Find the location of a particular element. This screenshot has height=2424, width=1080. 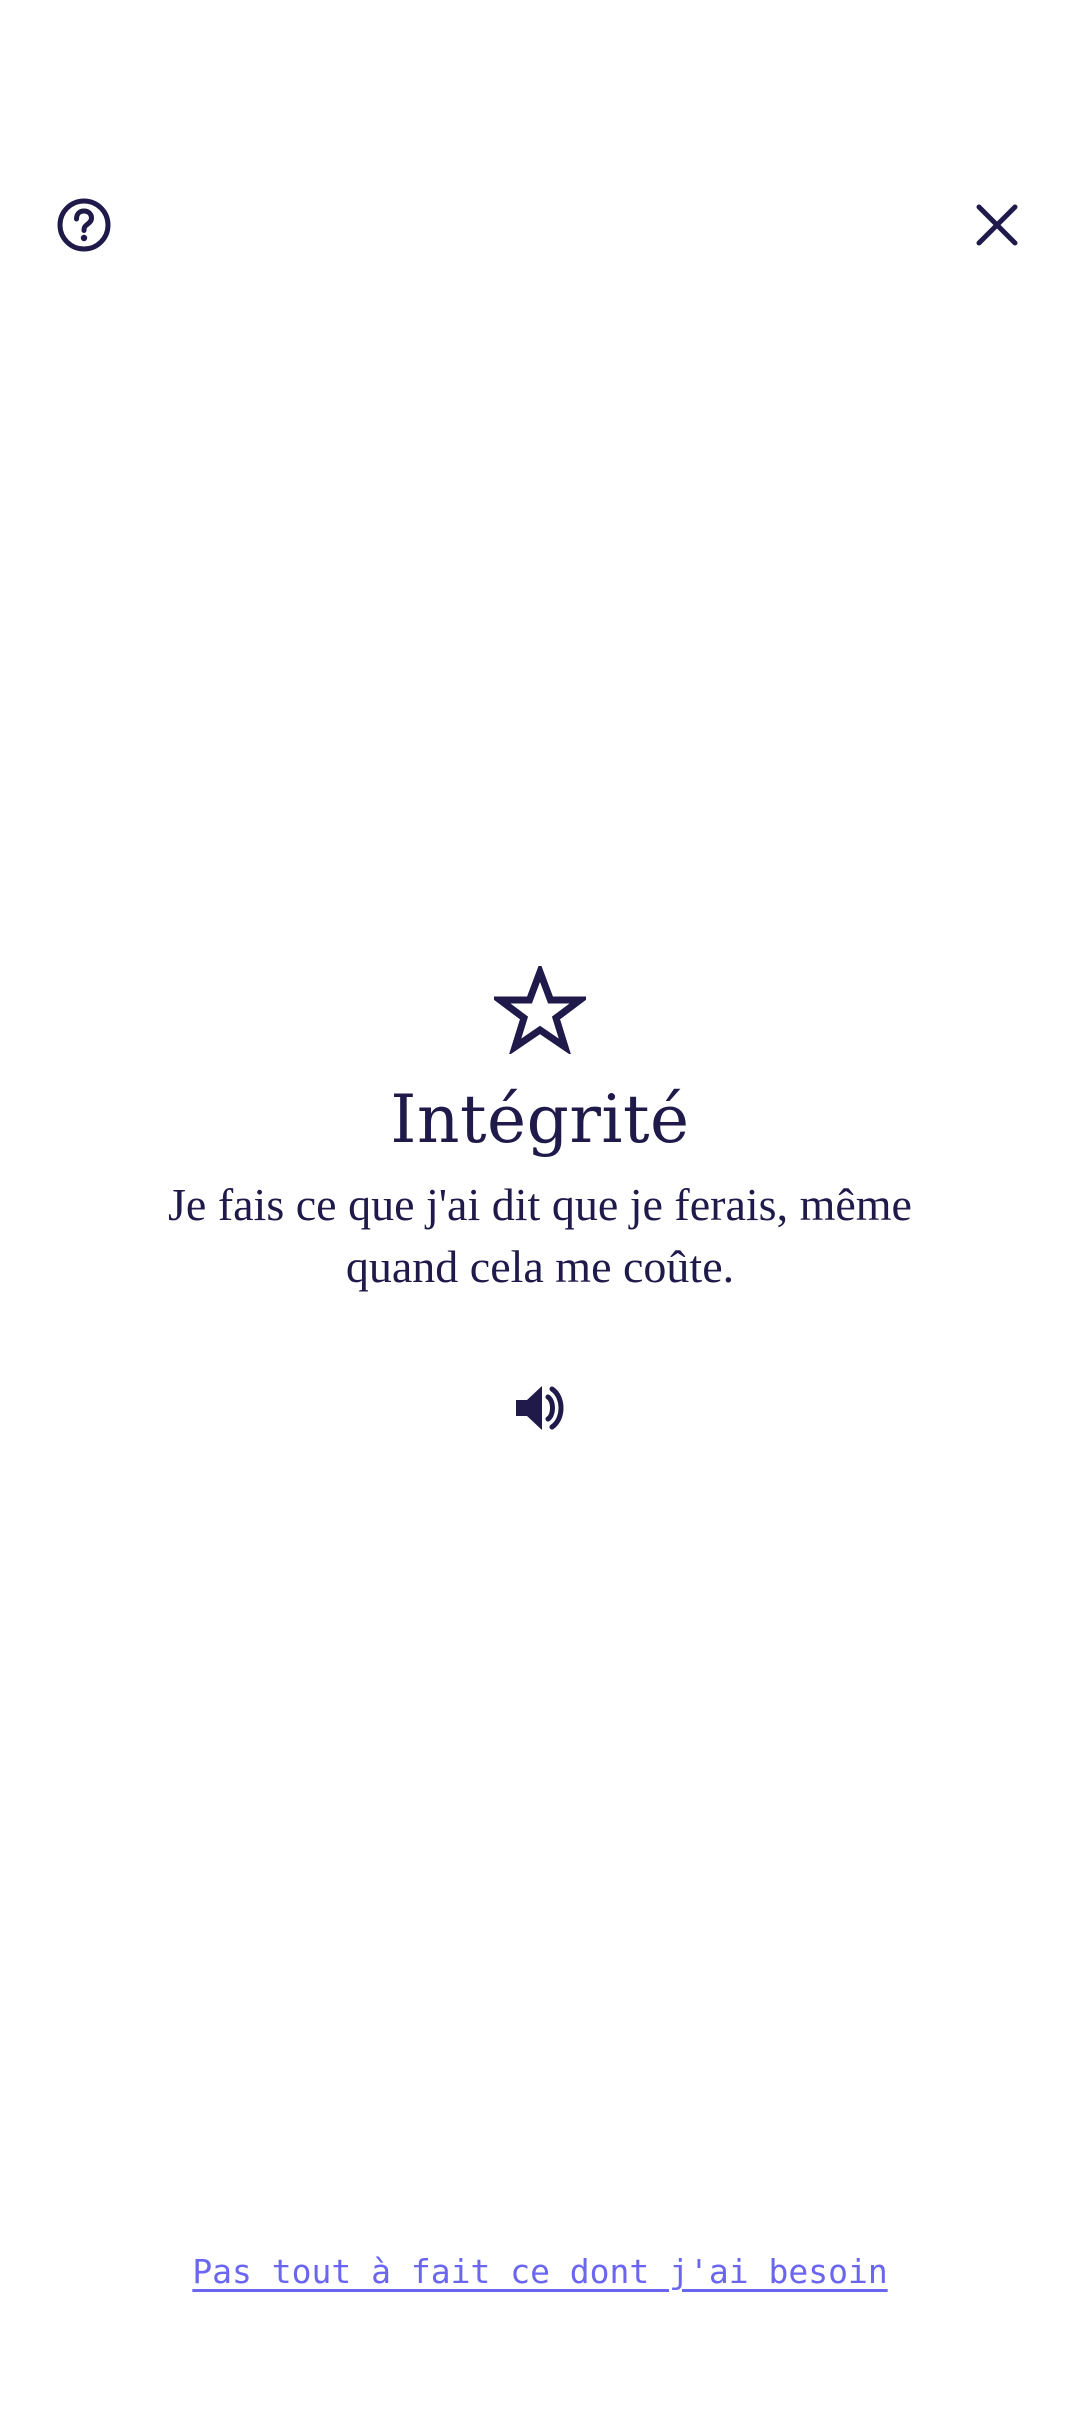

help-circle-icon is located at coordinates (84, 227).